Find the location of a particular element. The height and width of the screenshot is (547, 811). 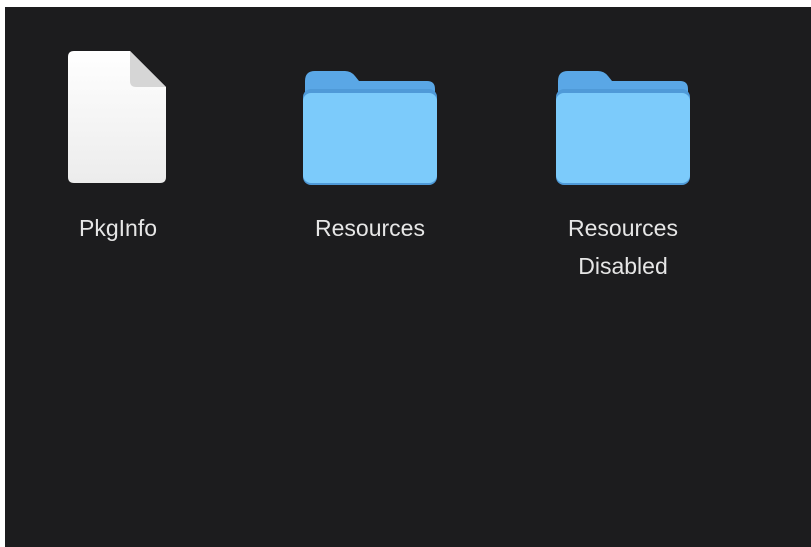

file-label: PkgInfo is located at coordinates (118, 228).